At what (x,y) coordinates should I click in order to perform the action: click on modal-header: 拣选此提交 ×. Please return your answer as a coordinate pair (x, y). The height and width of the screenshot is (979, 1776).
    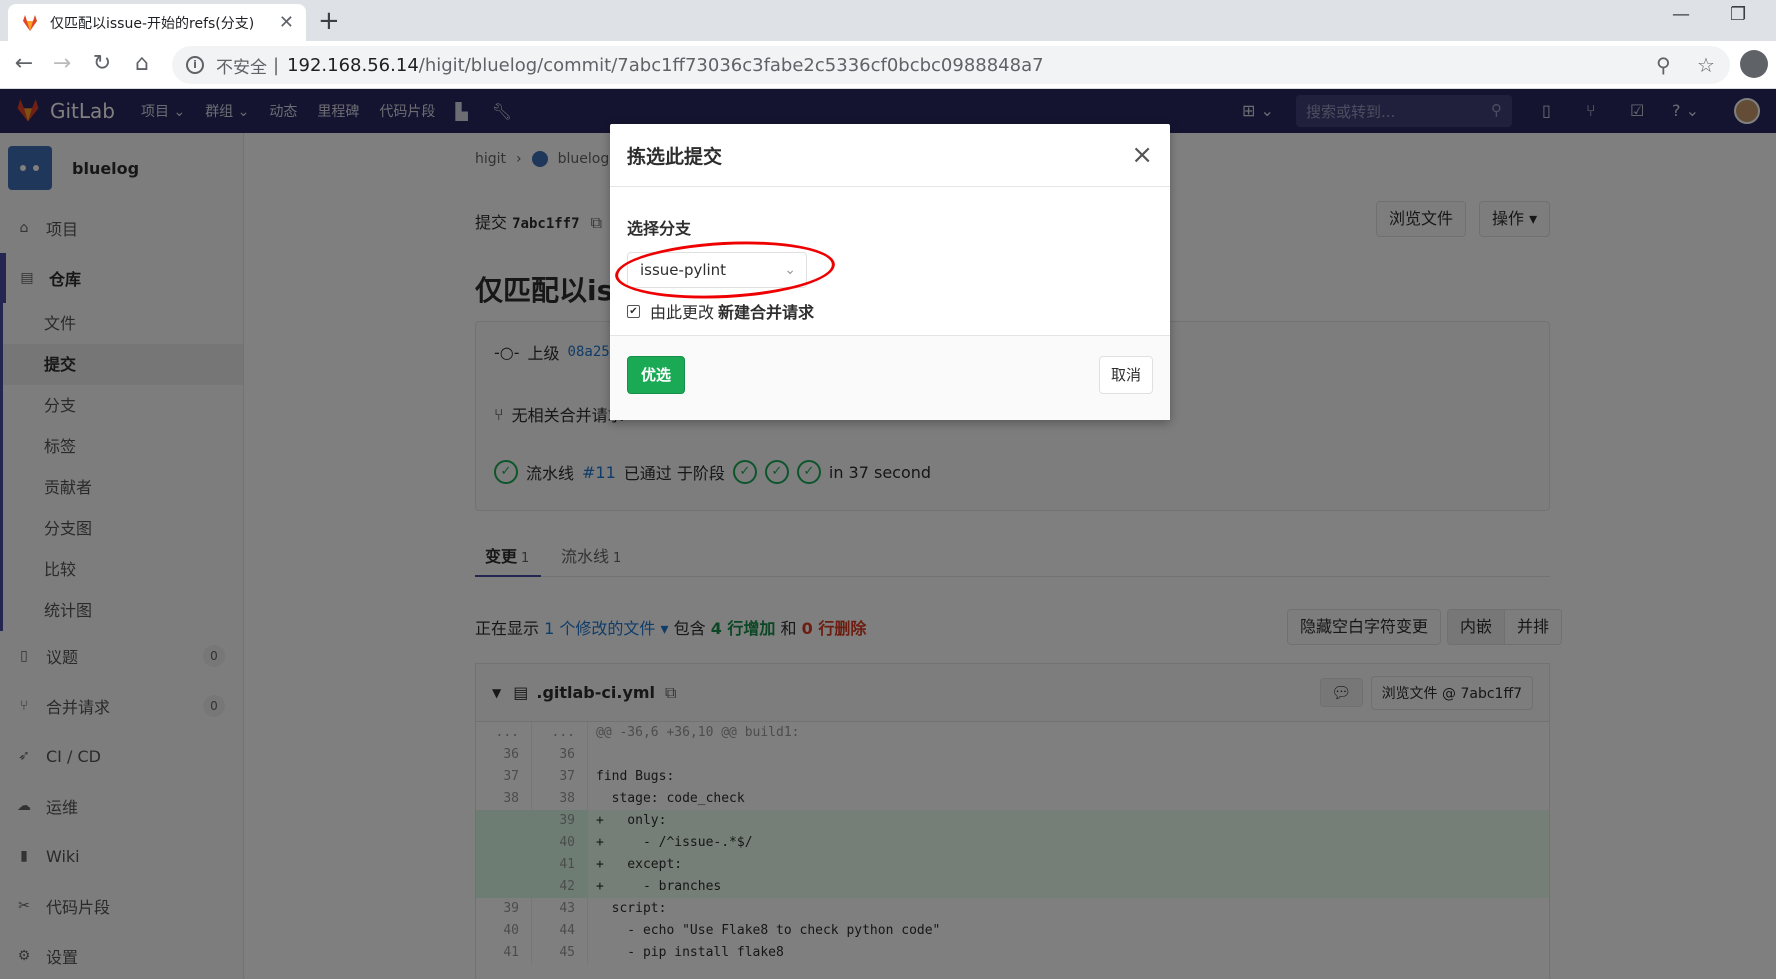
    Looking at the image, I should click on (890, 155).